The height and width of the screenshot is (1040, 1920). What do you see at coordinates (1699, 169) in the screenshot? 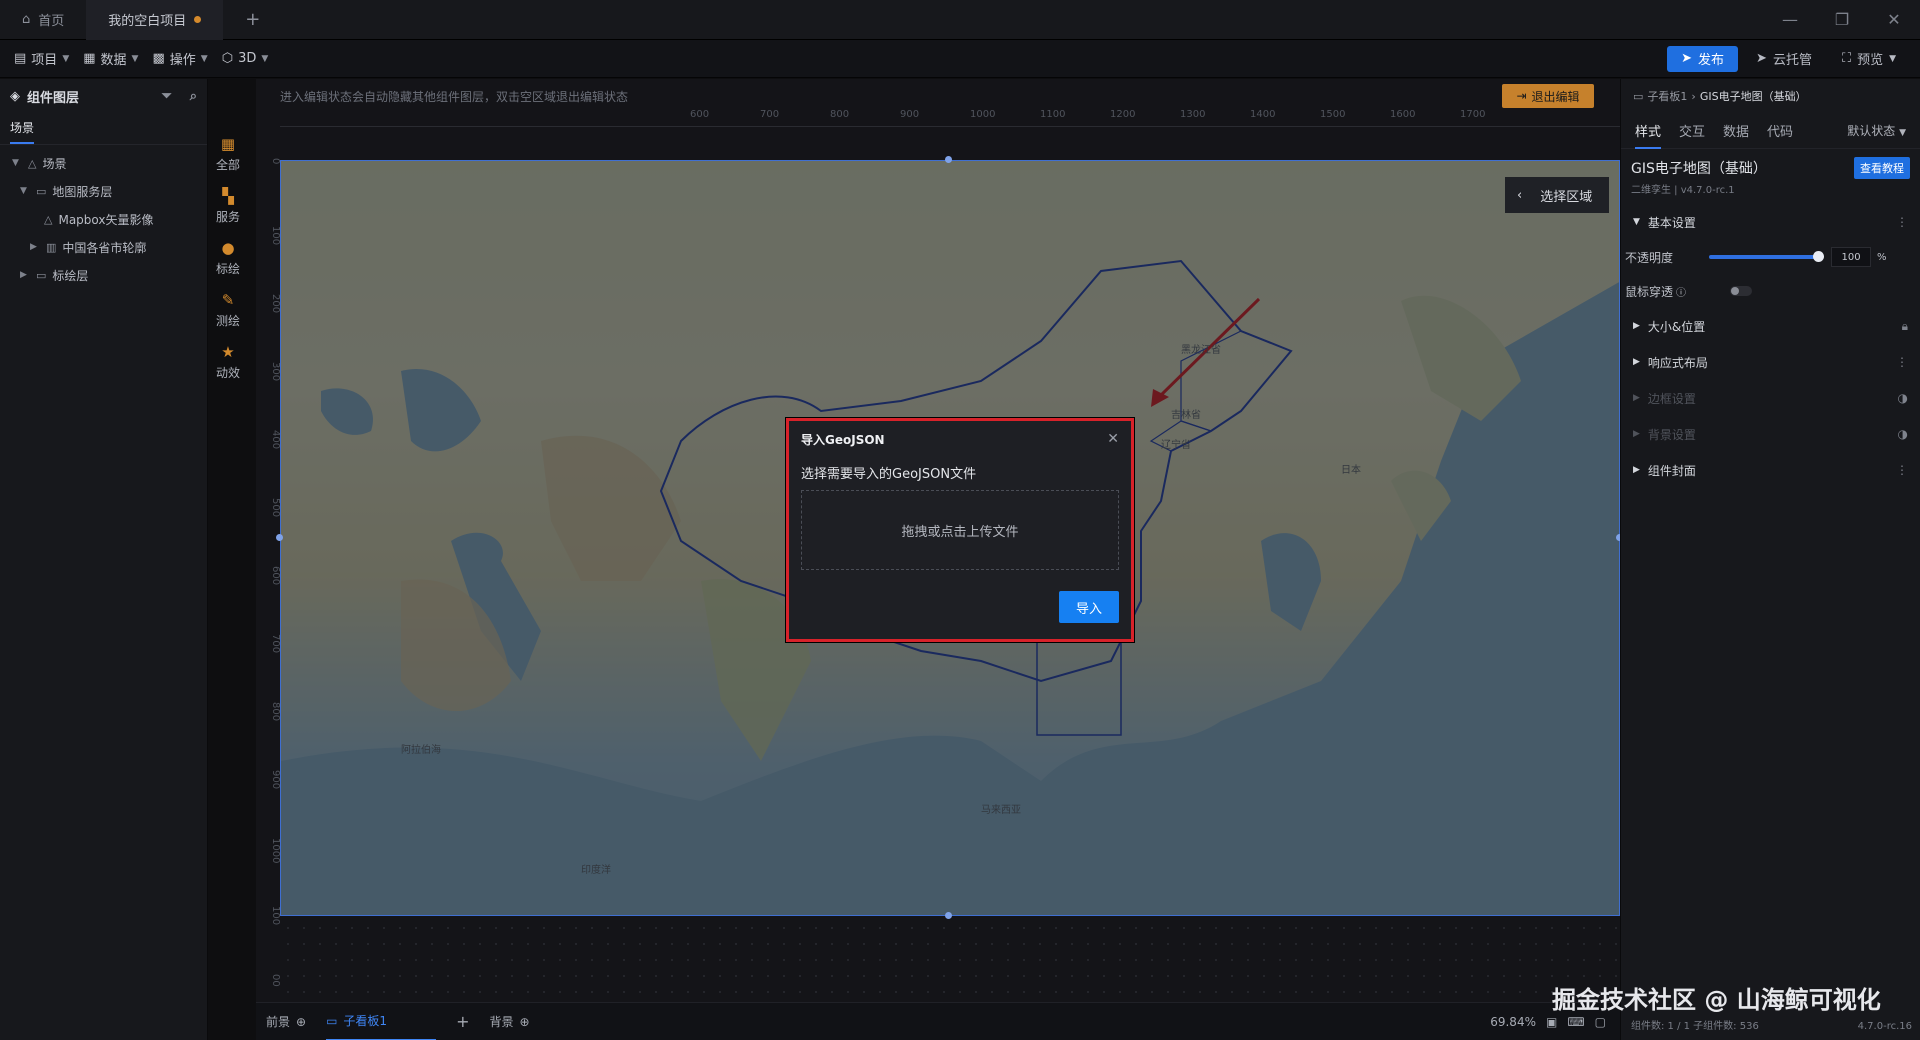
I see `component-name: GIS电子地图（基础）` at bounding box center [1699, 169].